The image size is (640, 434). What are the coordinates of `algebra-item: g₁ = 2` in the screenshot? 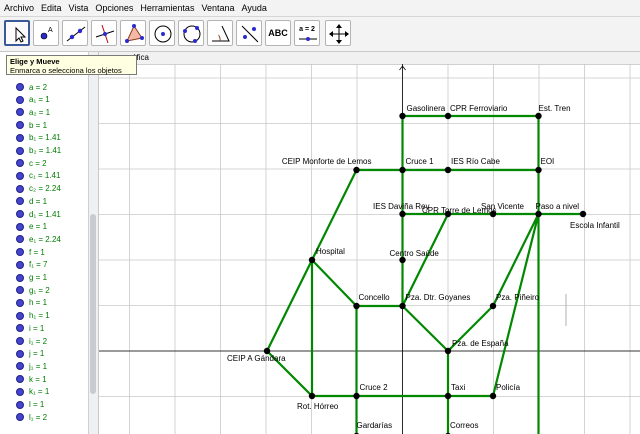 It's located at (33, 290).